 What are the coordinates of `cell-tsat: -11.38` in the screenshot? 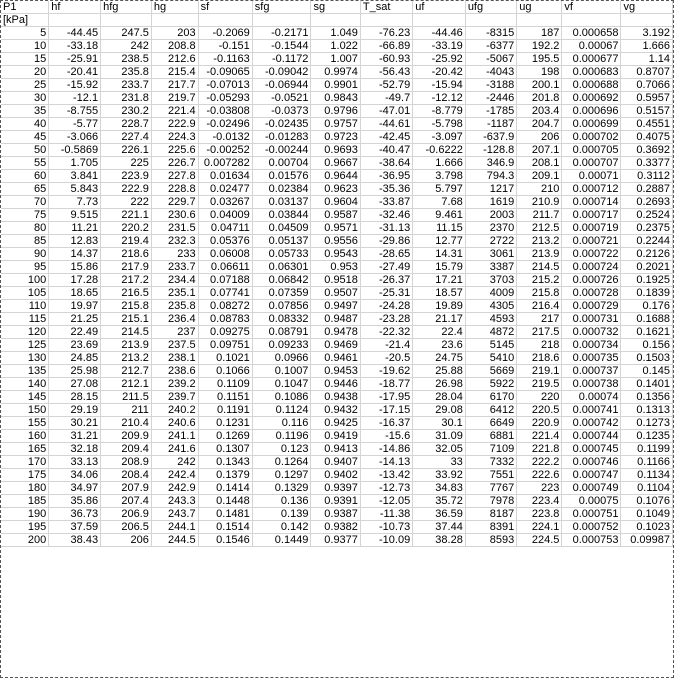 It's located at (387, 514).